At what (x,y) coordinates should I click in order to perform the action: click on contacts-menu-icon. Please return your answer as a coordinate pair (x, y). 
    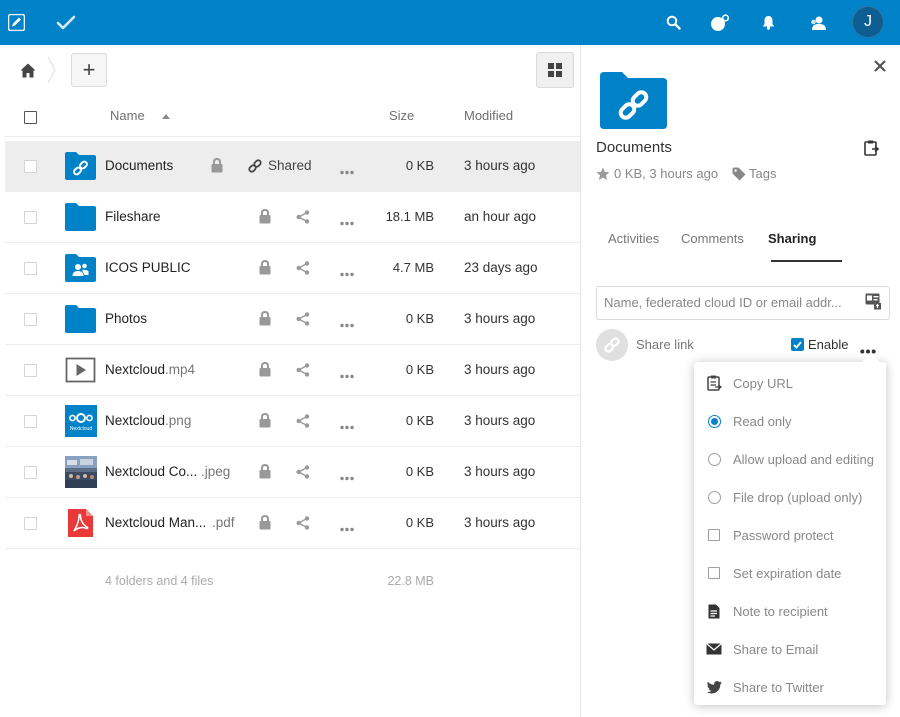
    Looking at the image, I should click on (720, 22).